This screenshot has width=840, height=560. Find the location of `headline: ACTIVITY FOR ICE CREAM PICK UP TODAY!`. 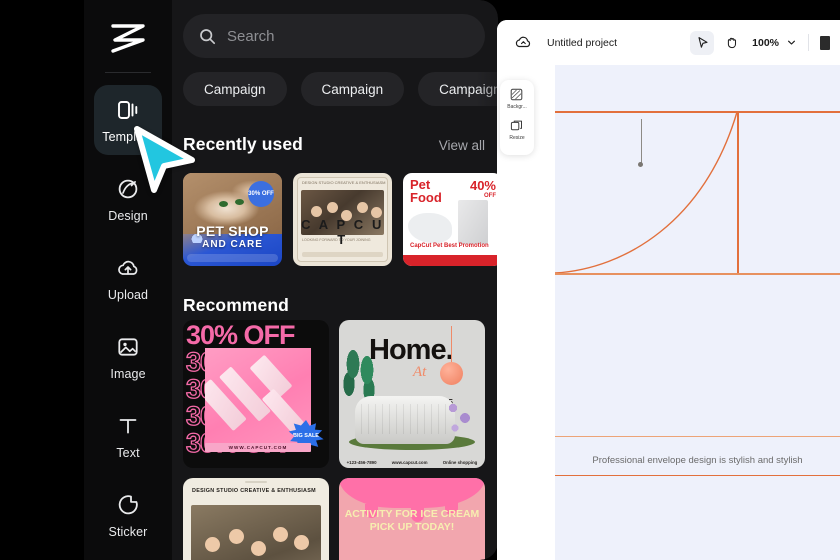

headline: ACTIVITY FOR ICE CREAM PICK UP TODAY! is located at coordinates (412, 521).